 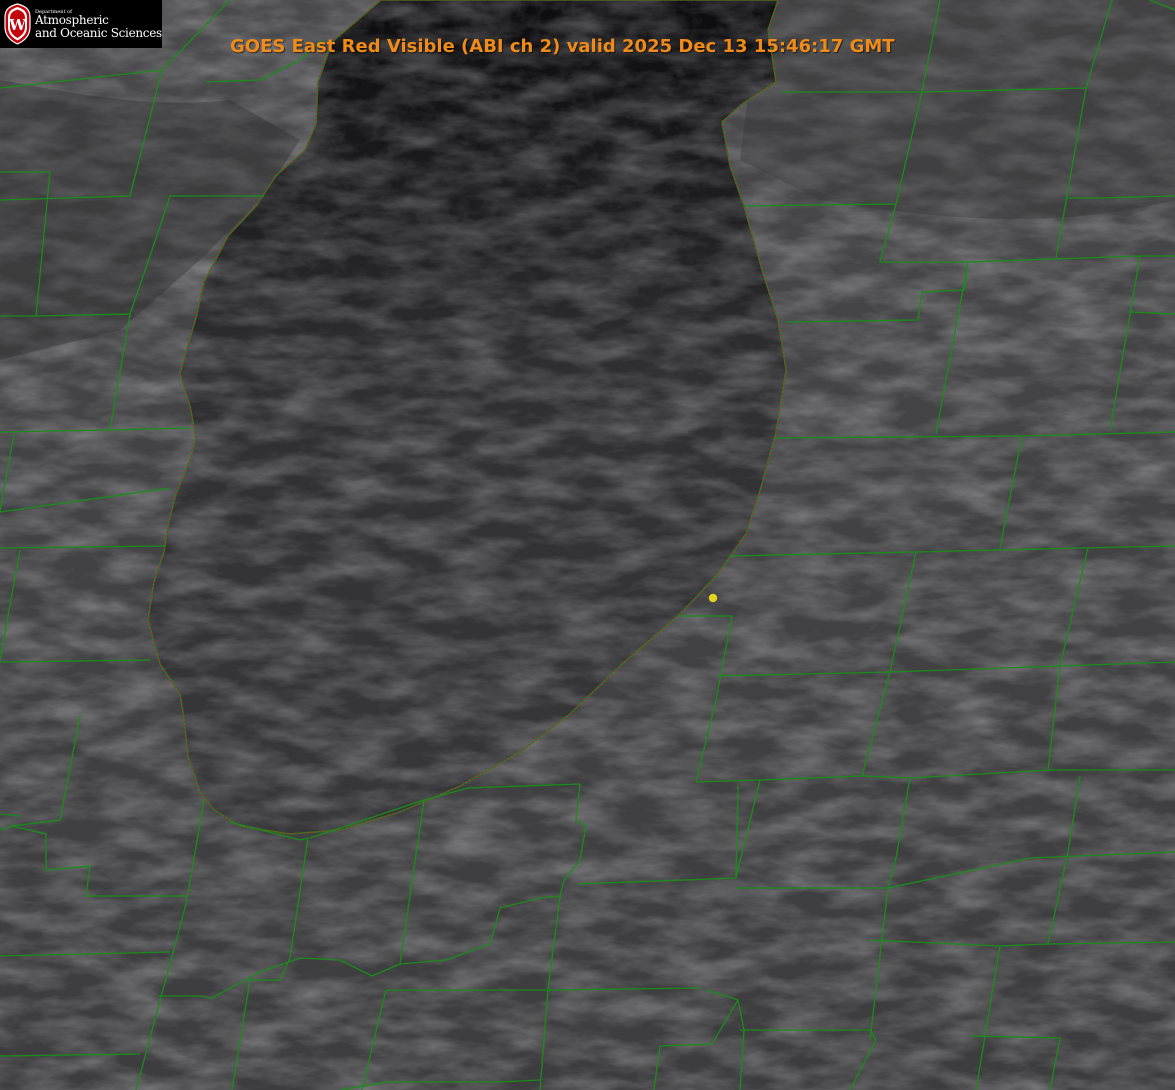 I want to click on logo-oceanic-sciences: and Oceanic Sciences, so click(x=98, y=33).